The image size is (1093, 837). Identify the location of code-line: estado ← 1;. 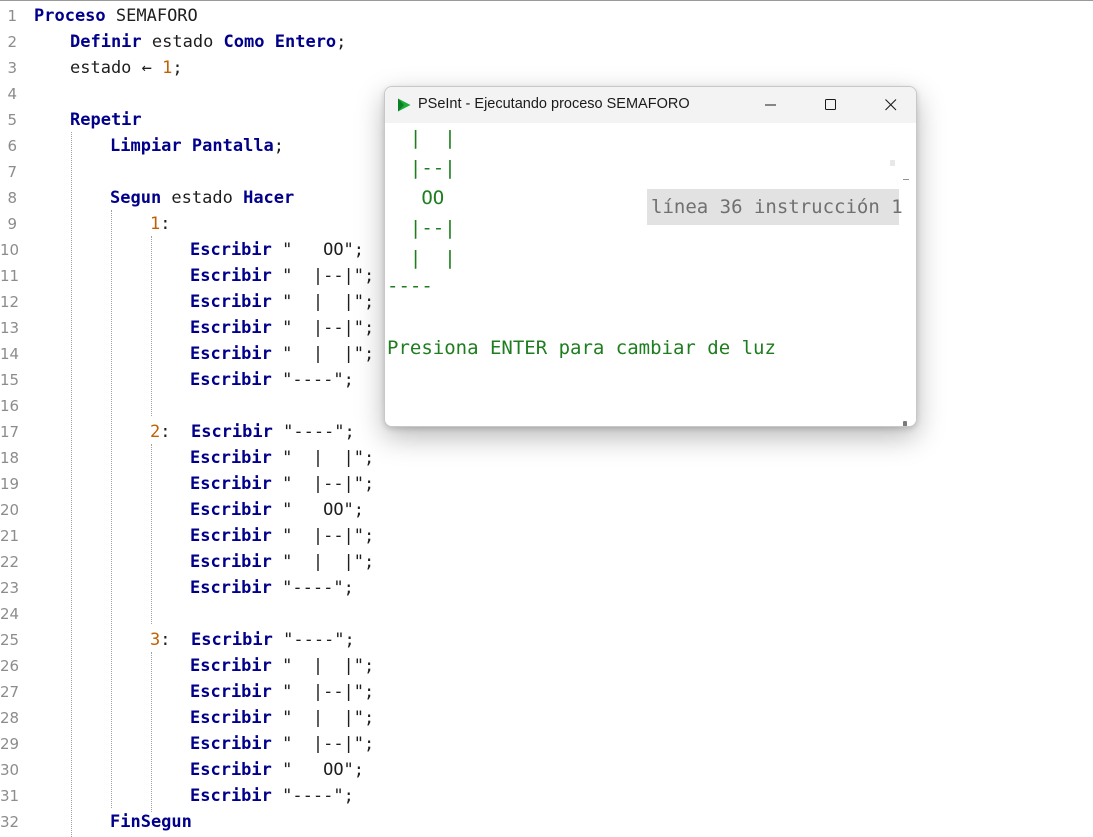
(126, 68).